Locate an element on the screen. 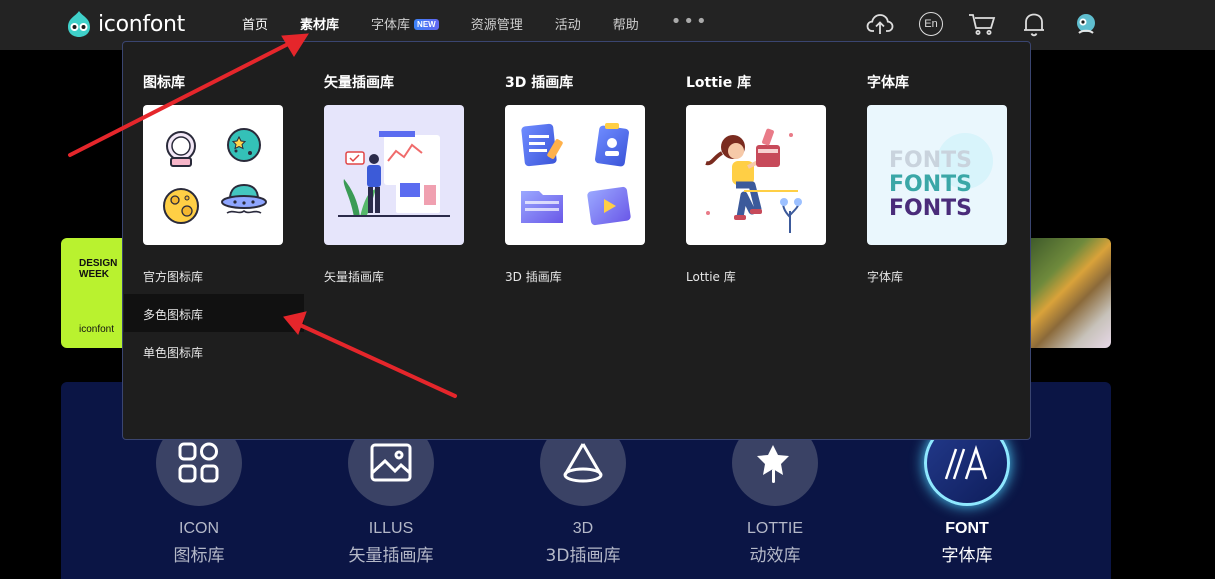 Image resolution: width=1215 pixels, height=579 pixels. upload-cloud-icon is located at coordinates (880, 24).